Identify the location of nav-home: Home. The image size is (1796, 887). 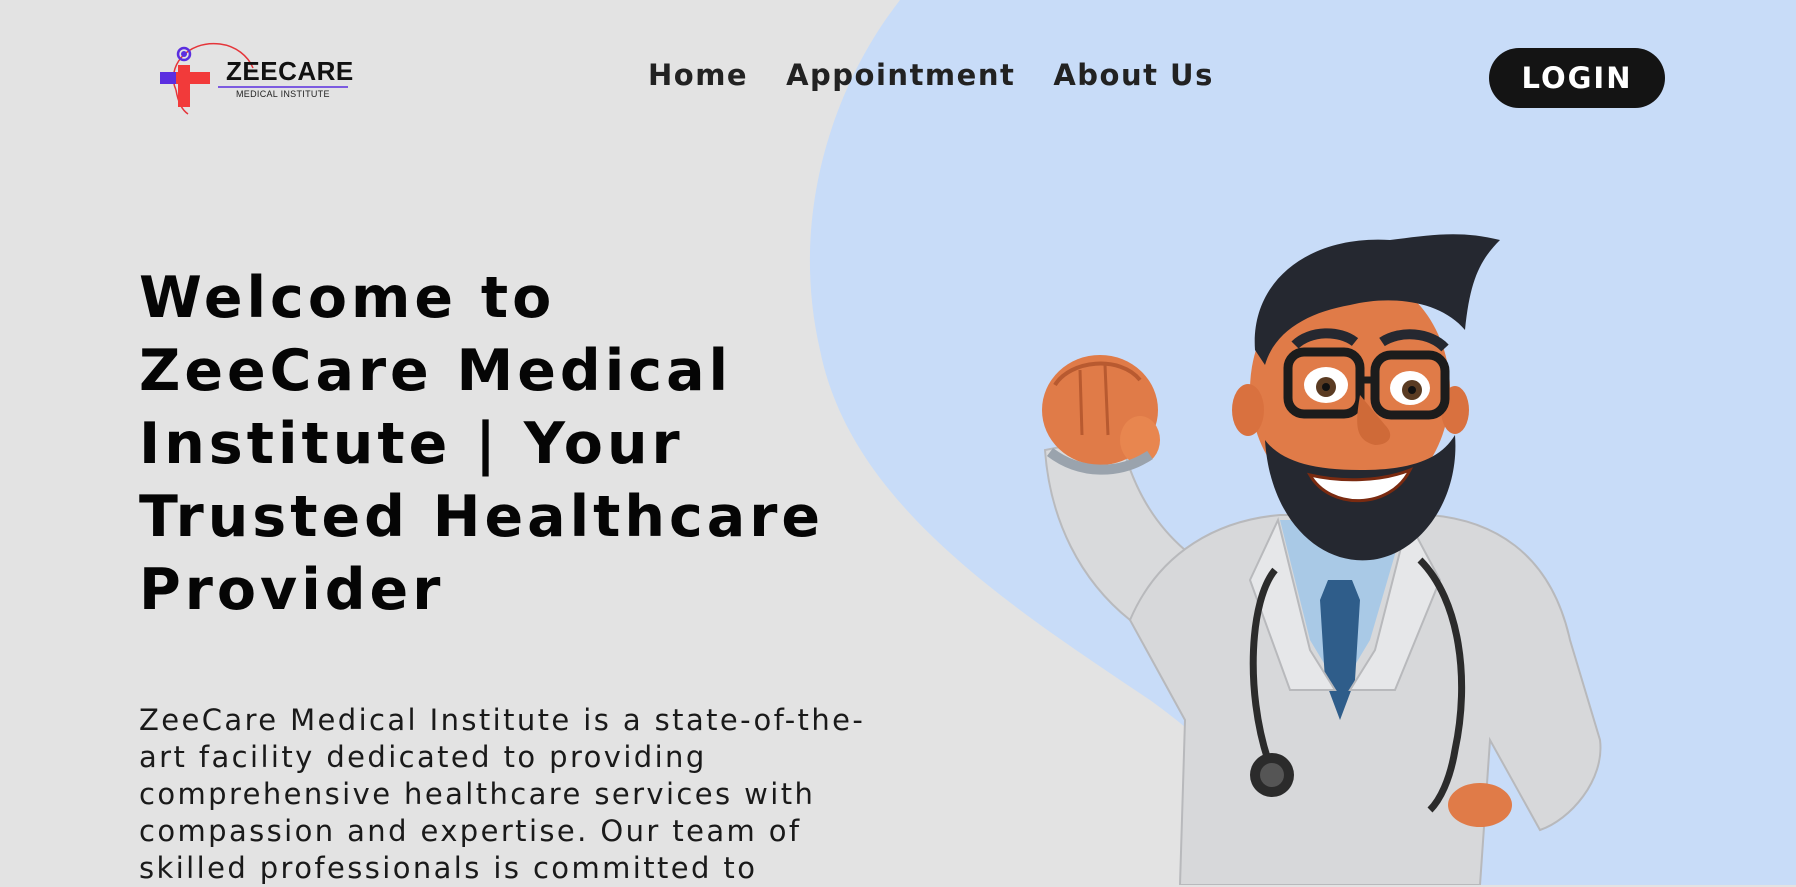
(698, 75).